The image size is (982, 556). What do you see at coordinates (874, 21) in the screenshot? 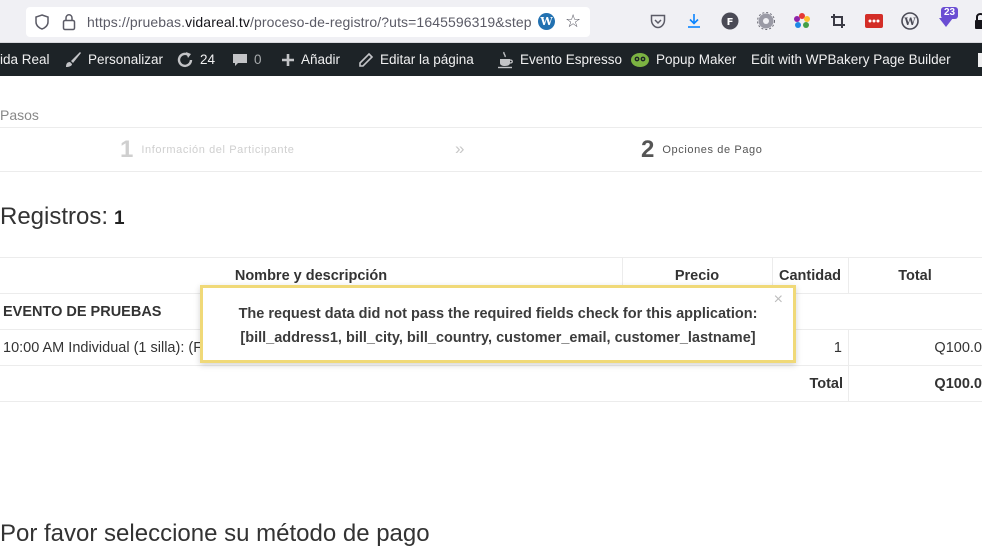
I see `lastpass-icon` at bounding box center [874, 21].